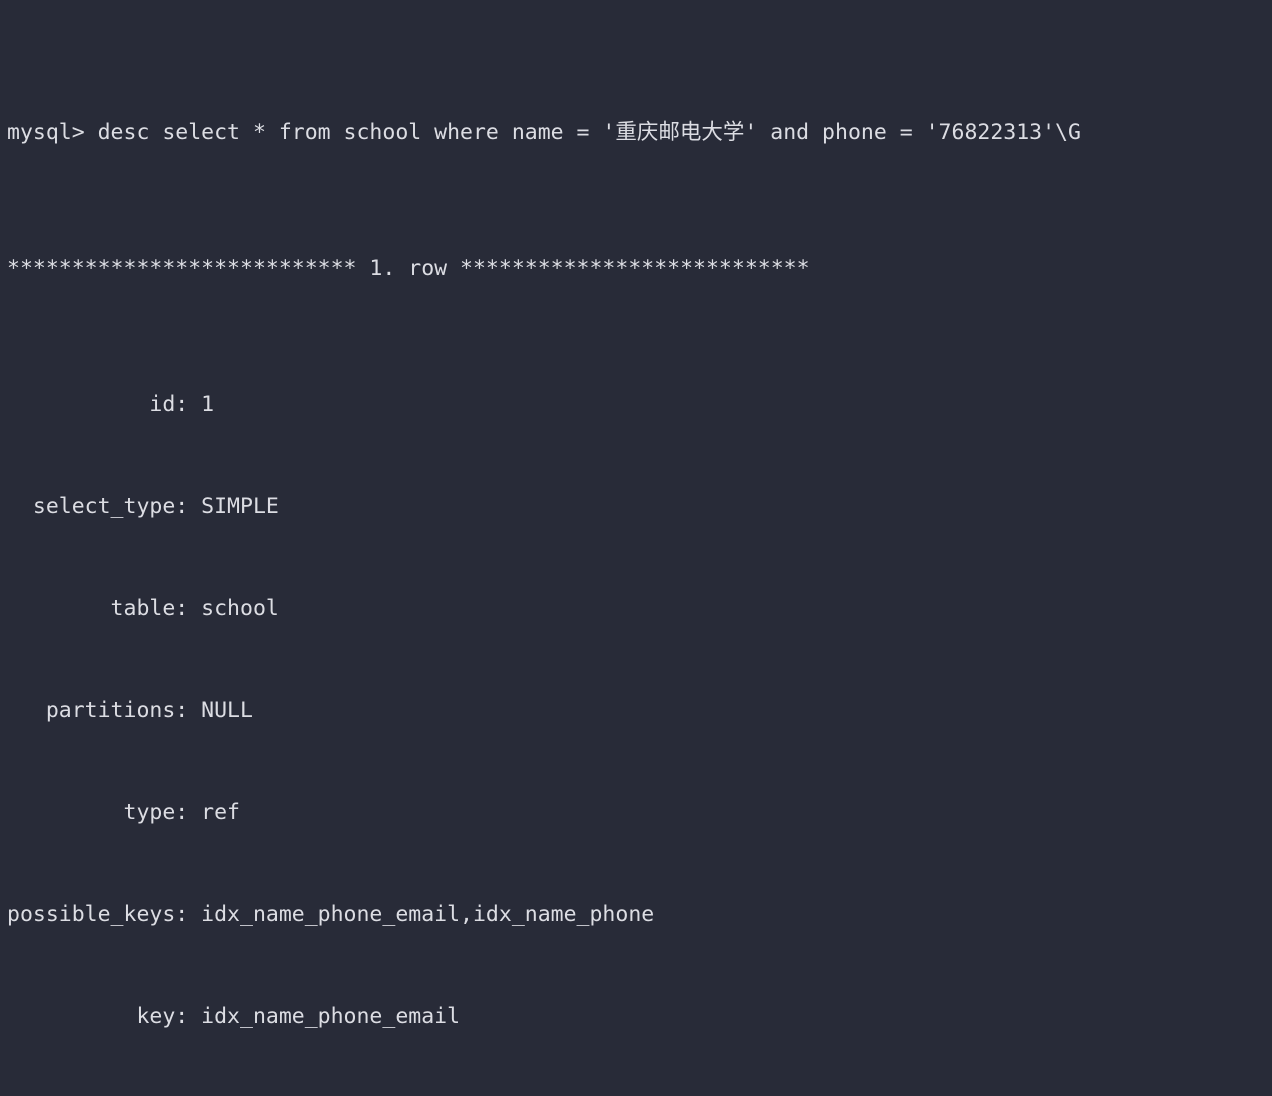 This screenshot has width=1272, height=1096. What do you see at coordinates (143, 608) in the screenshot?
I see `result-row-table: table: school` at bounding box center [143, 608].